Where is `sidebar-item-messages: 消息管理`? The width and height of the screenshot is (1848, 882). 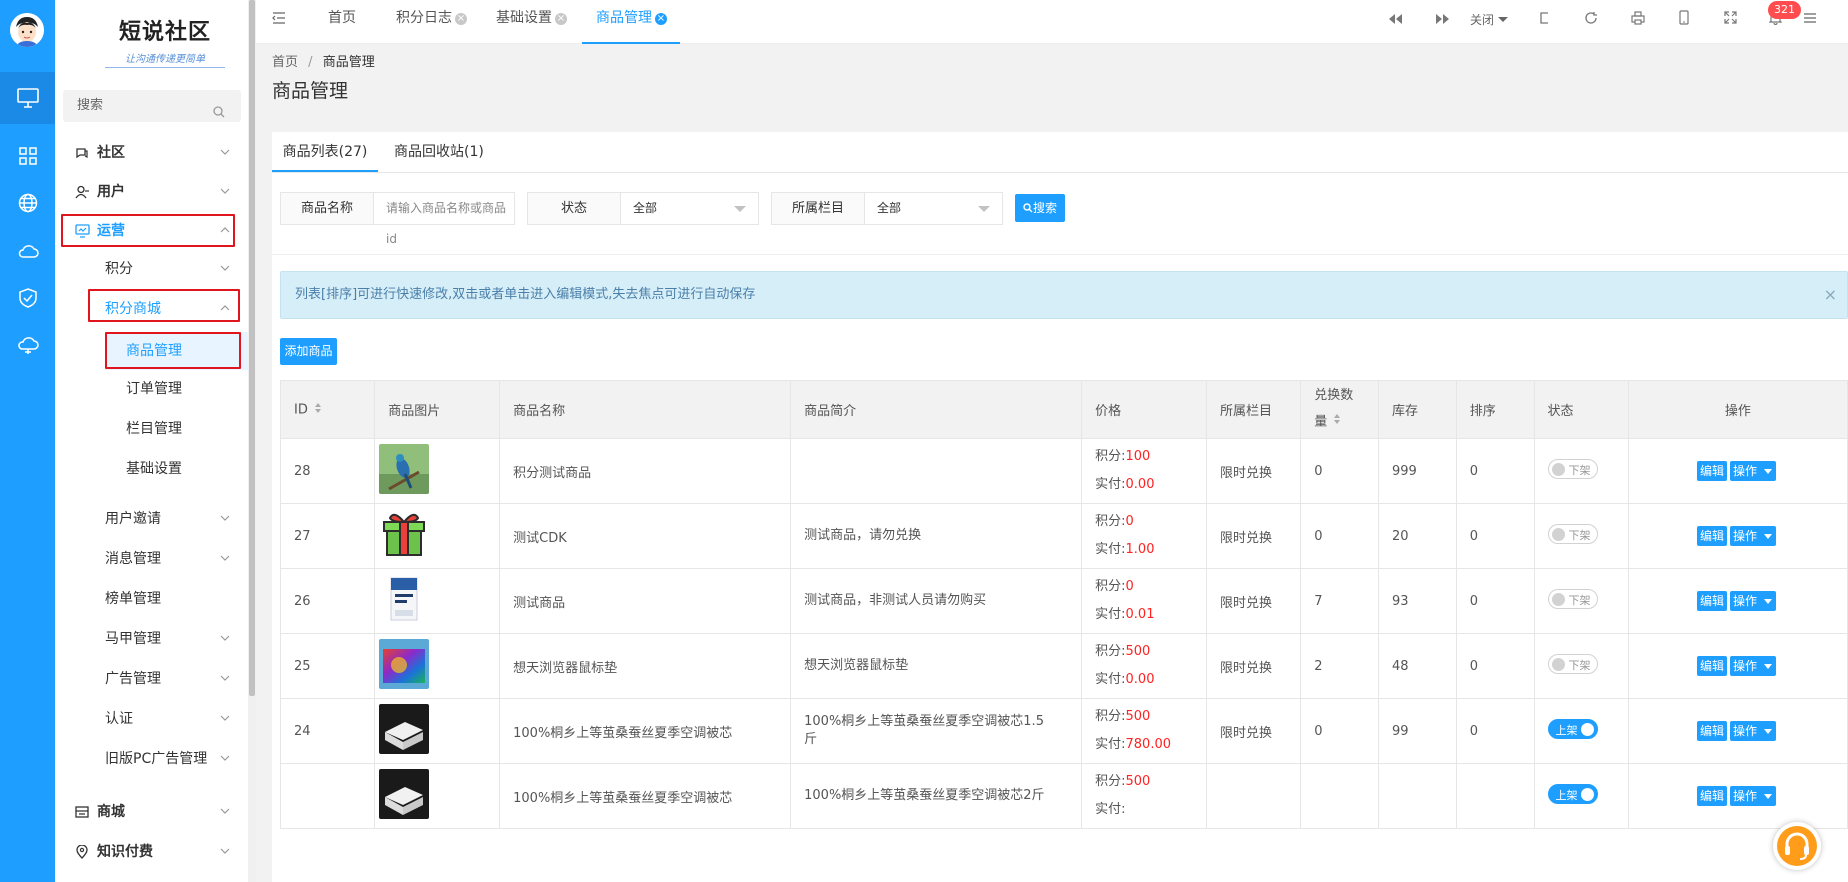
sidebar-item-messages: 消息管理 is located at coordinates (167, 559).